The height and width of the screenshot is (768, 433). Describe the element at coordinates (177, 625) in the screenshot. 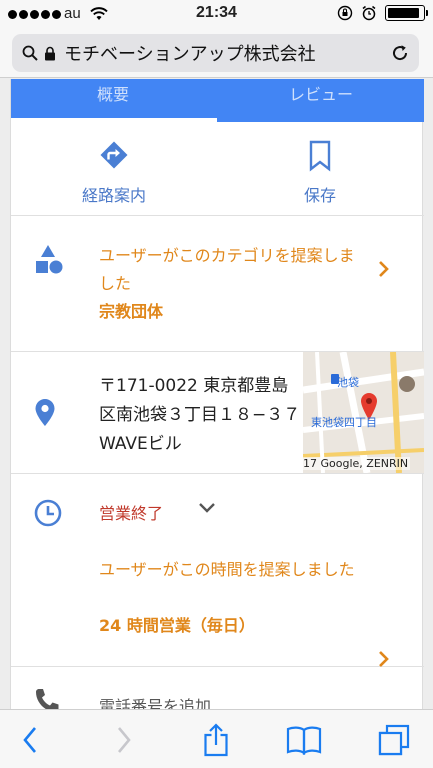

I see `hours-value: 24 時間営業（毎日）` at that location.